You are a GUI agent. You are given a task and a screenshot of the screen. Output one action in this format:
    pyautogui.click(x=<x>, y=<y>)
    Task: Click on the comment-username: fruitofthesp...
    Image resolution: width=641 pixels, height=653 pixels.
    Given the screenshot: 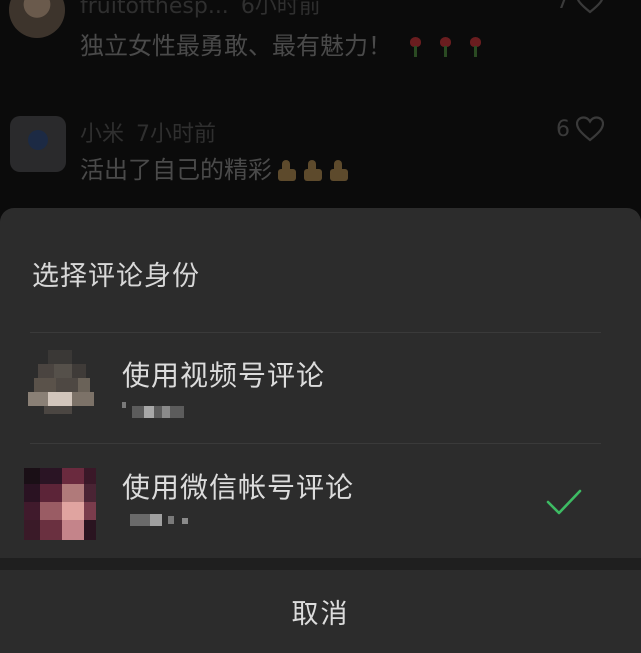 What is the action you would take?
    pyautogui.click(x=154, y=9)
    